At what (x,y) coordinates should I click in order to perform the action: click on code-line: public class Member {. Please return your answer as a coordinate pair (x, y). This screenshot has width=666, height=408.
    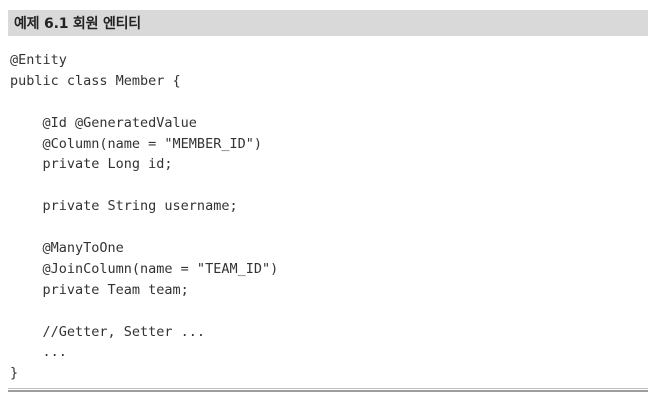
    Looking at the image, I should click on (95, 80).